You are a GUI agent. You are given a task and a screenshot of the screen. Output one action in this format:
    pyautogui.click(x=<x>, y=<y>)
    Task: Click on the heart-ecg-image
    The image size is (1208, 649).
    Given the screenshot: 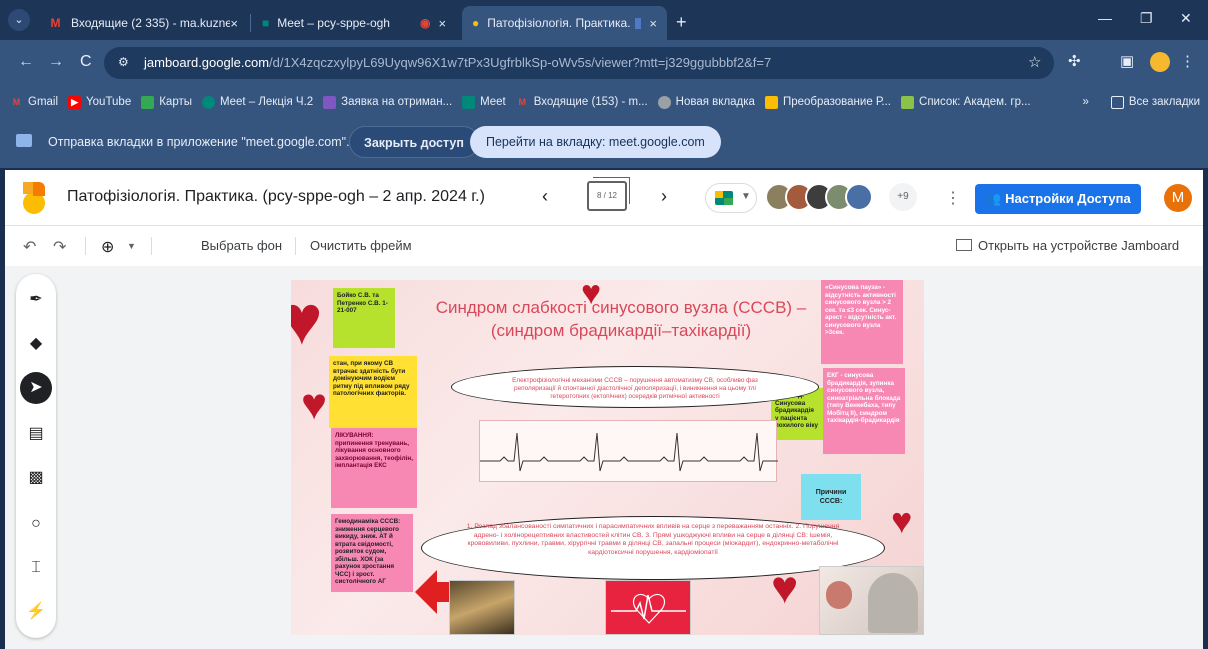 What is the action you would take?
    pyautogui.click(x=648, y=607)
    